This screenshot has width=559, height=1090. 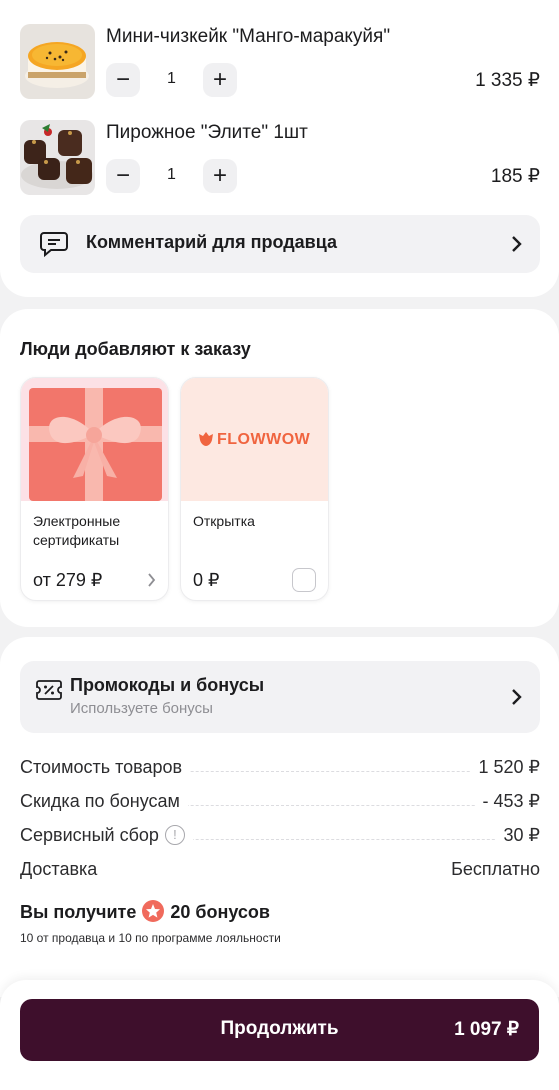 What do you see at coordinates (507, 801) in the screenshot?
I see `summary-value: - 453 ₽` at bounding box center [507, 801].